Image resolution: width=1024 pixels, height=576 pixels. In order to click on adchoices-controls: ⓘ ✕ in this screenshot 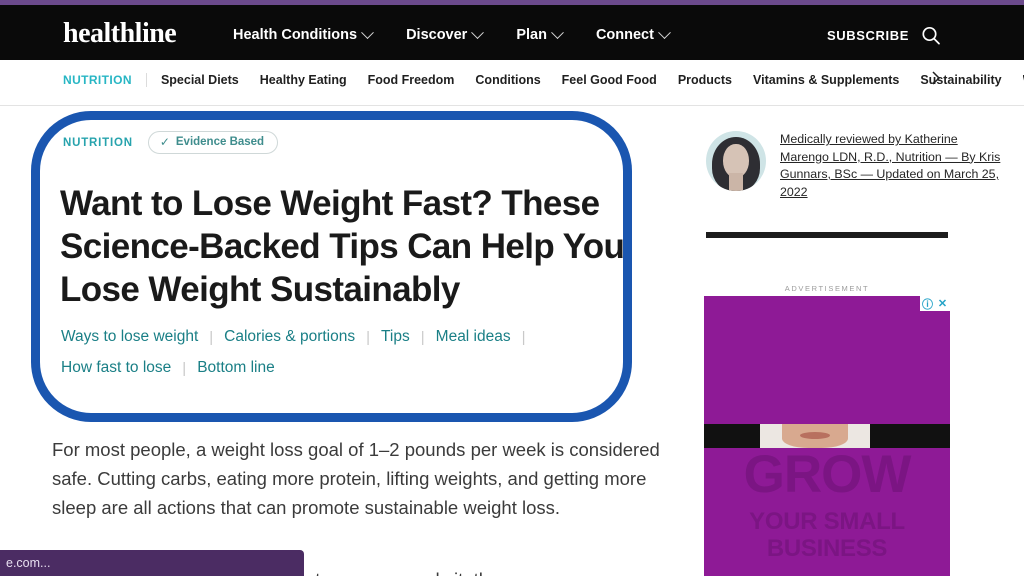, I will do `click(935, 303)`.